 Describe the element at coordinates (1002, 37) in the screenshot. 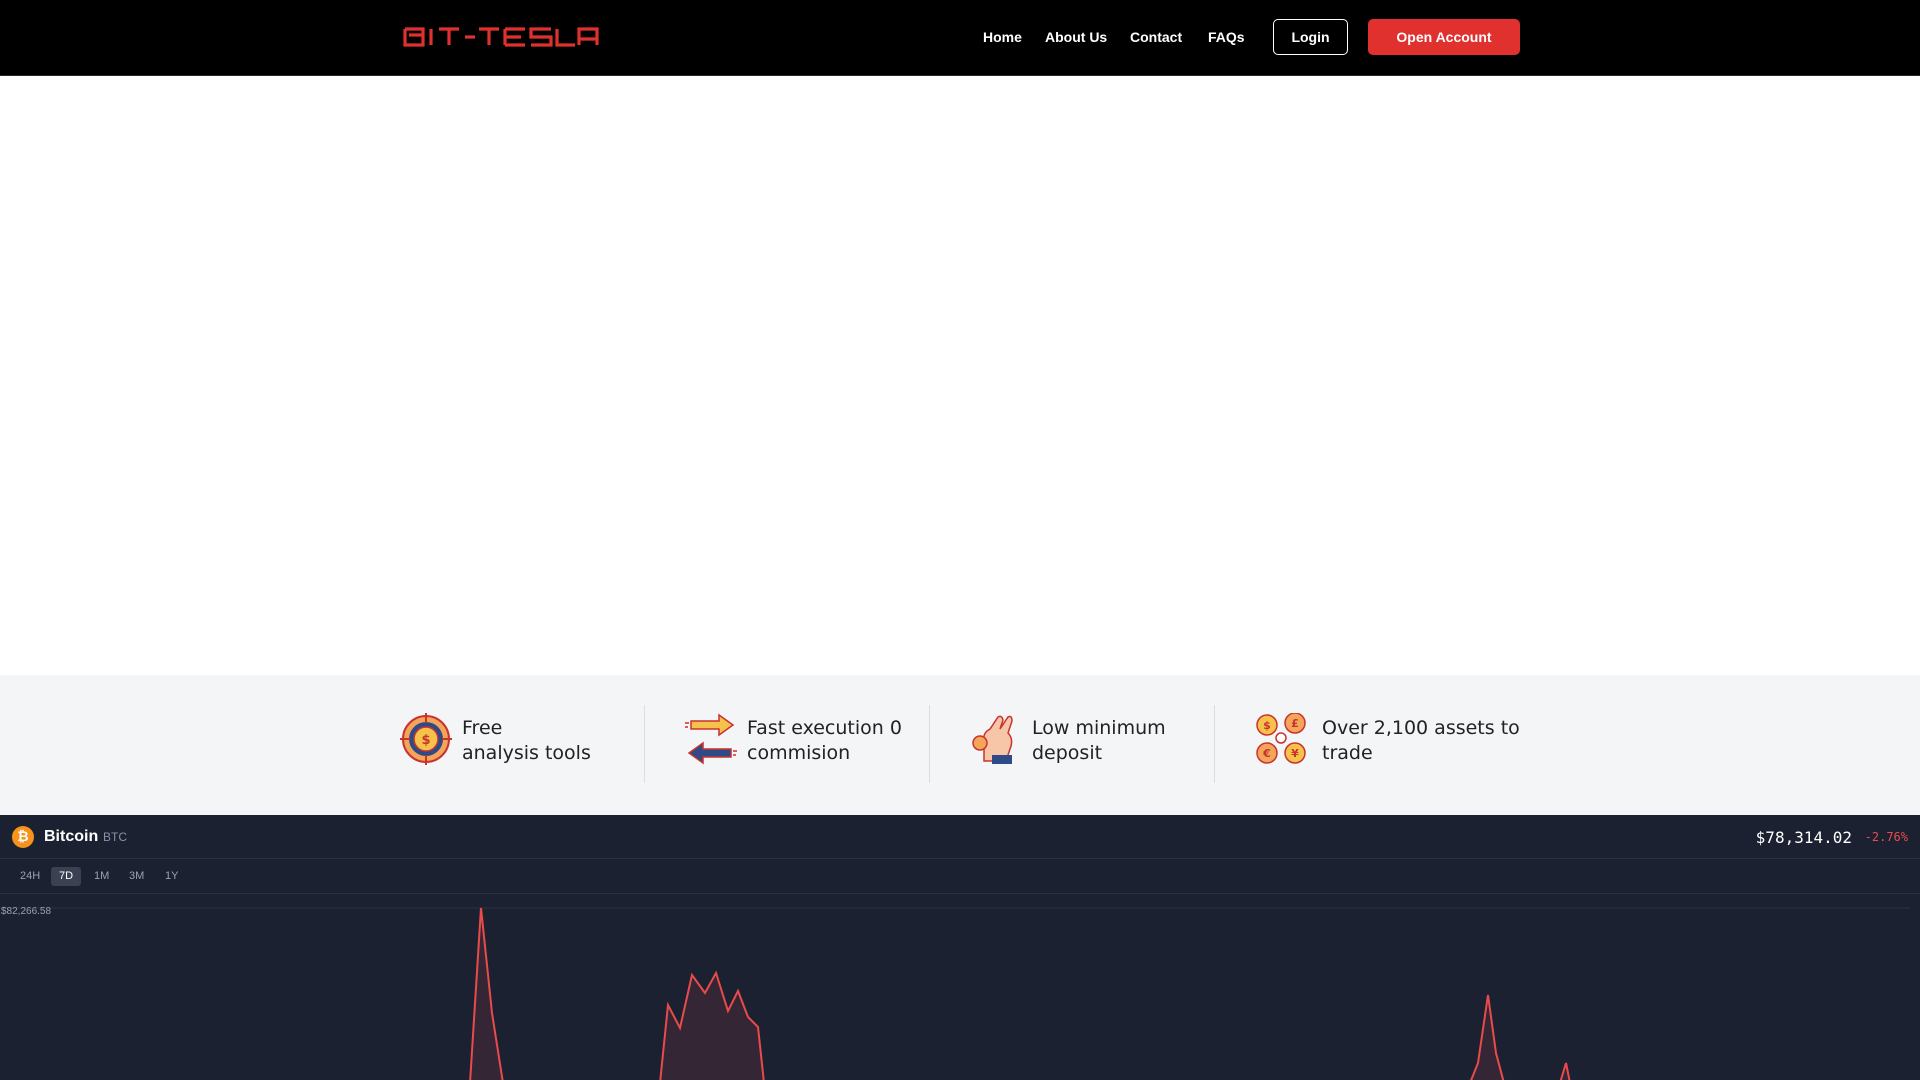

I see `nav-home-link: Home` at that location.